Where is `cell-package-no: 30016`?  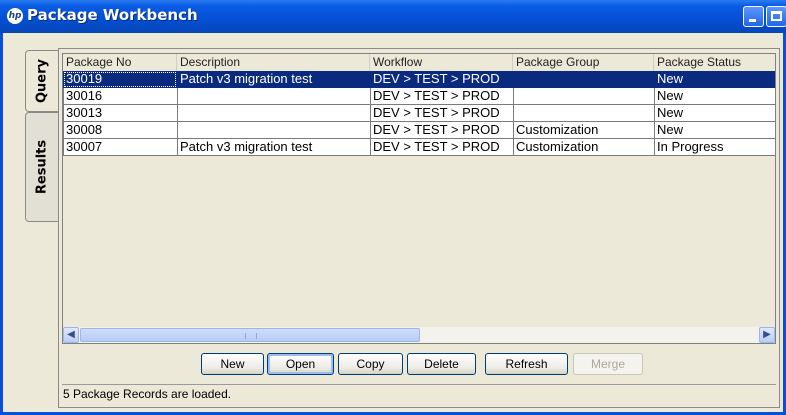 cell-package-no: 30016 is located at coordinates (120, 96).